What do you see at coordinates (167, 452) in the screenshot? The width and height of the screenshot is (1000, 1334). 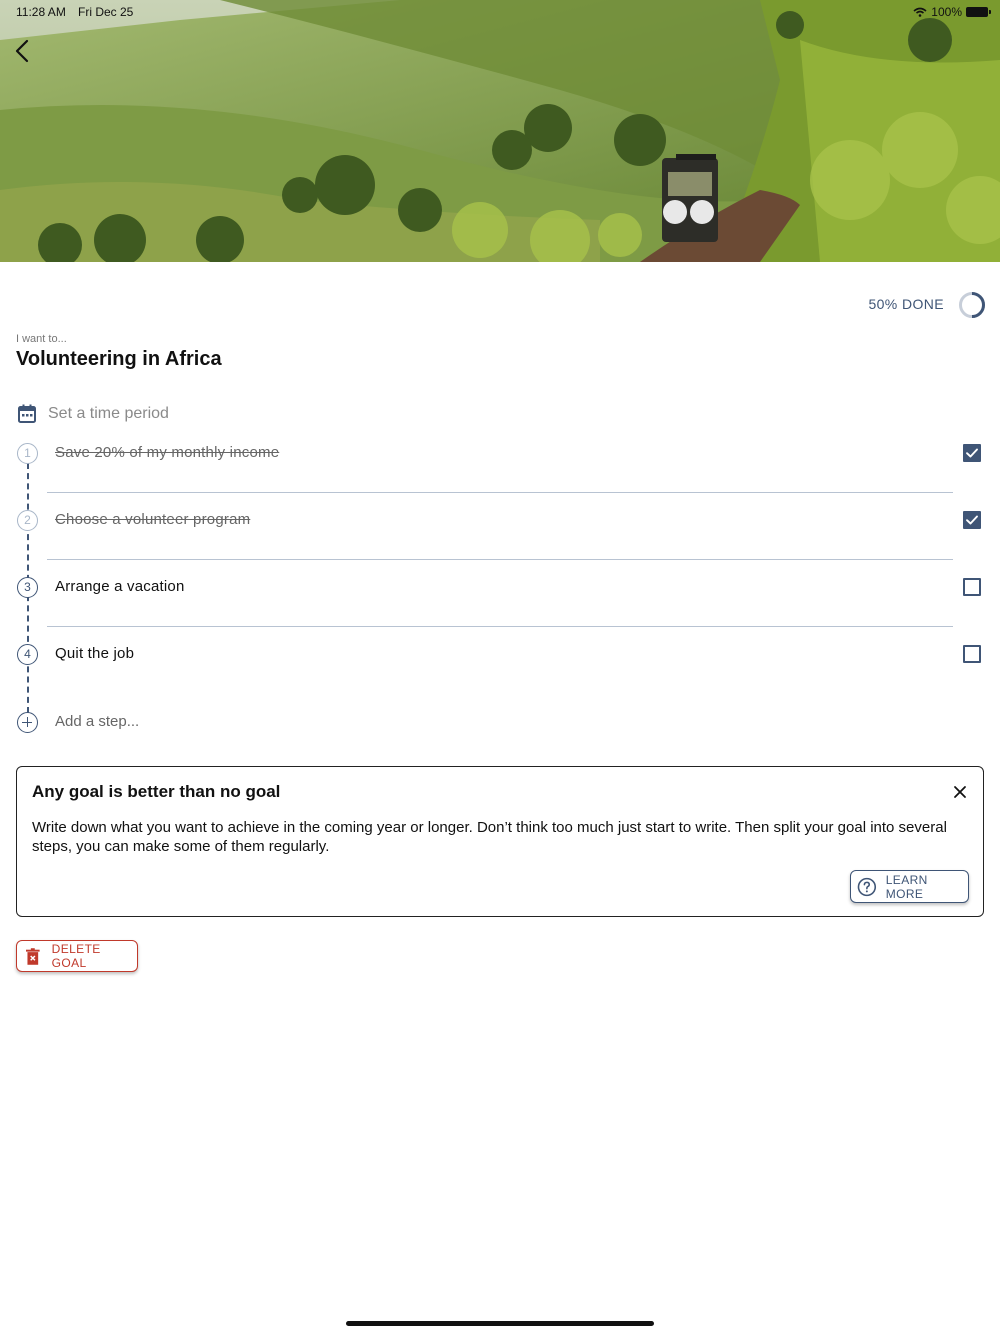 I see `step-text: Save 20% of my monthly income` at bounding box center [167, 452].